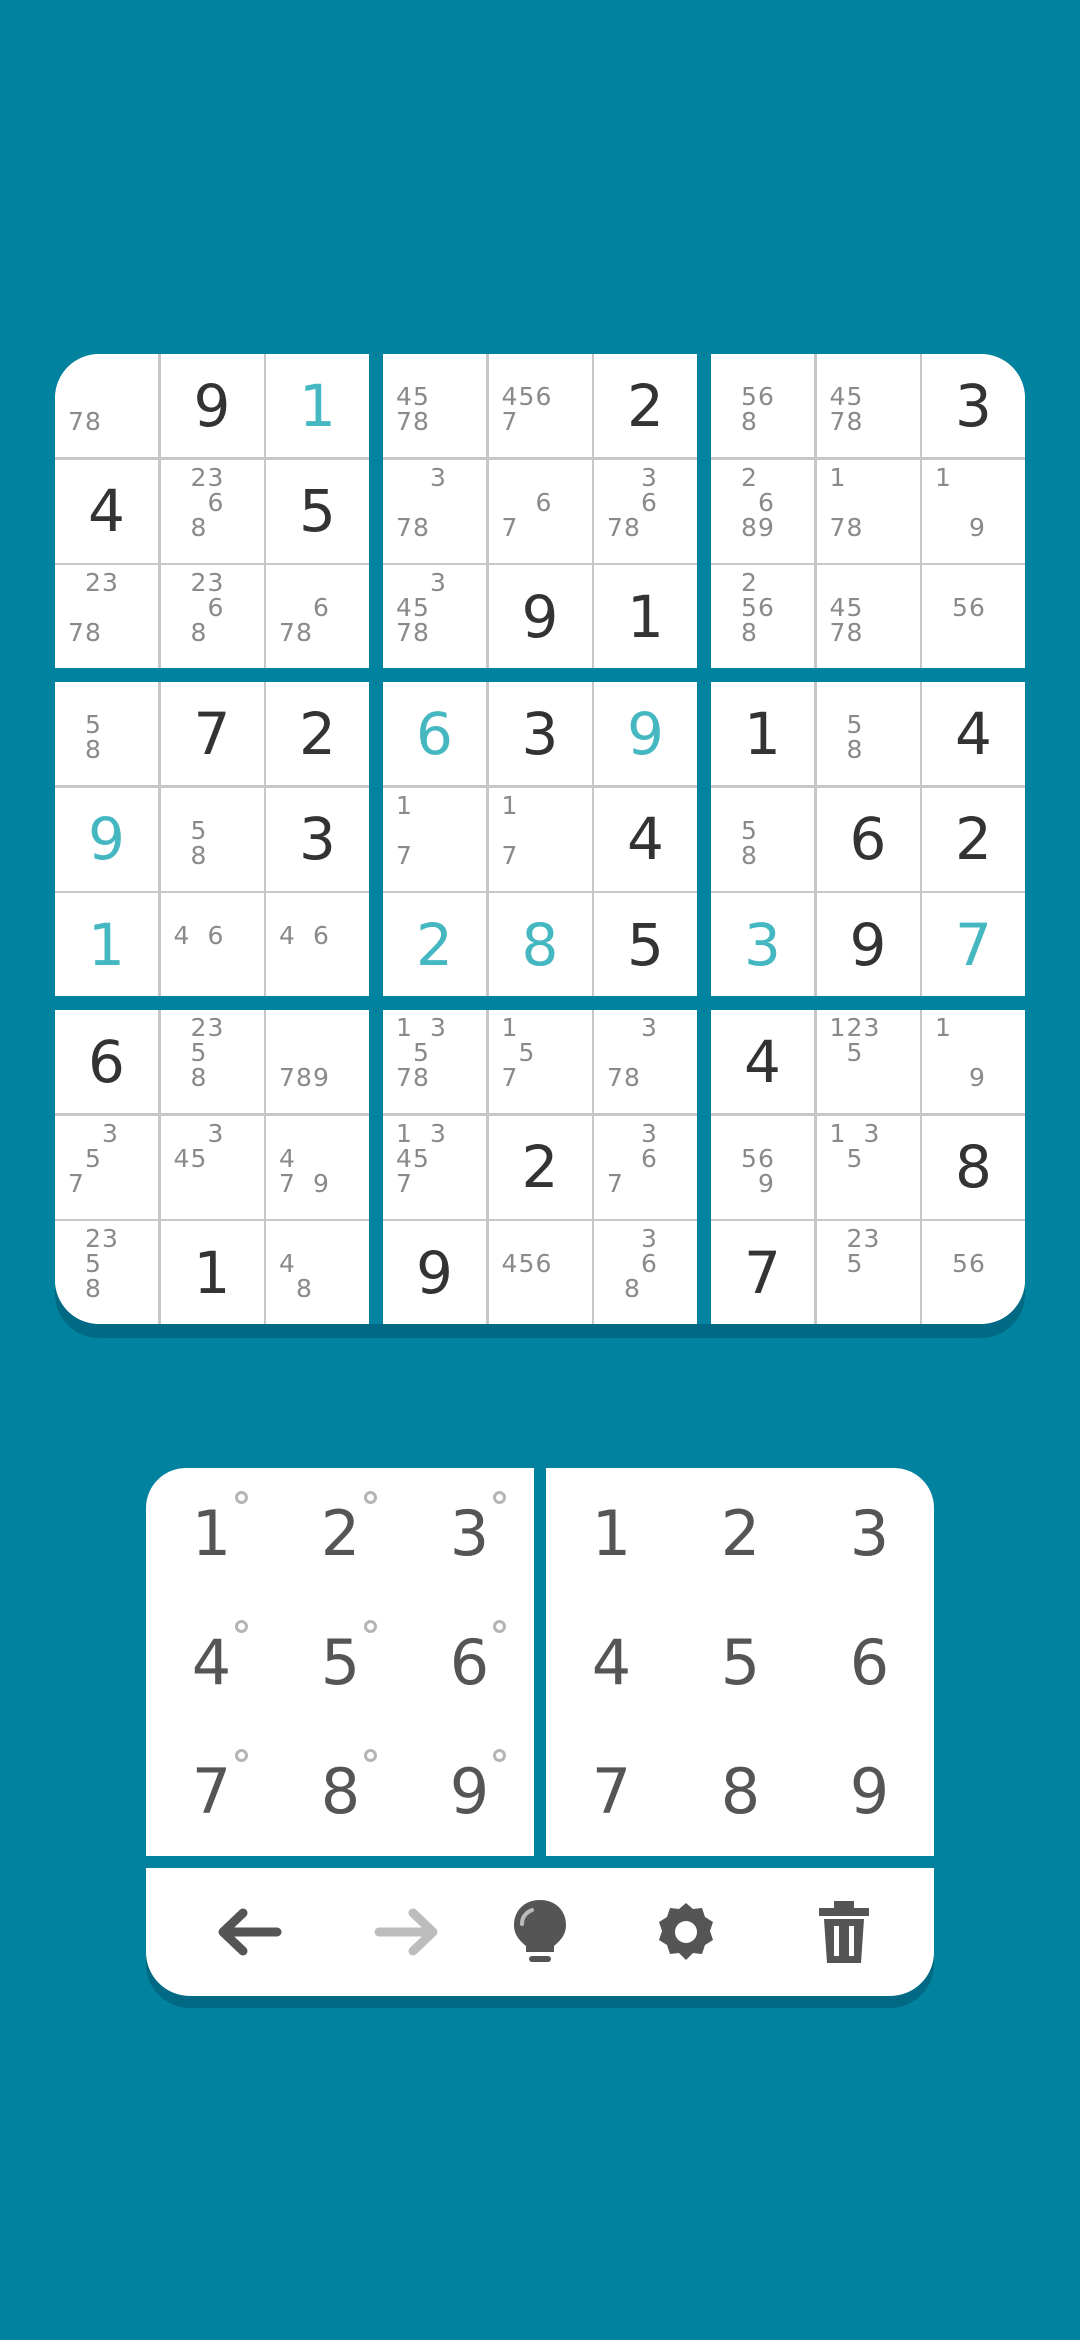  What do you see at coordinates (317, 1061) in the screenshot?
I see `board-cell: 789` at bounding box center [317, 1061].